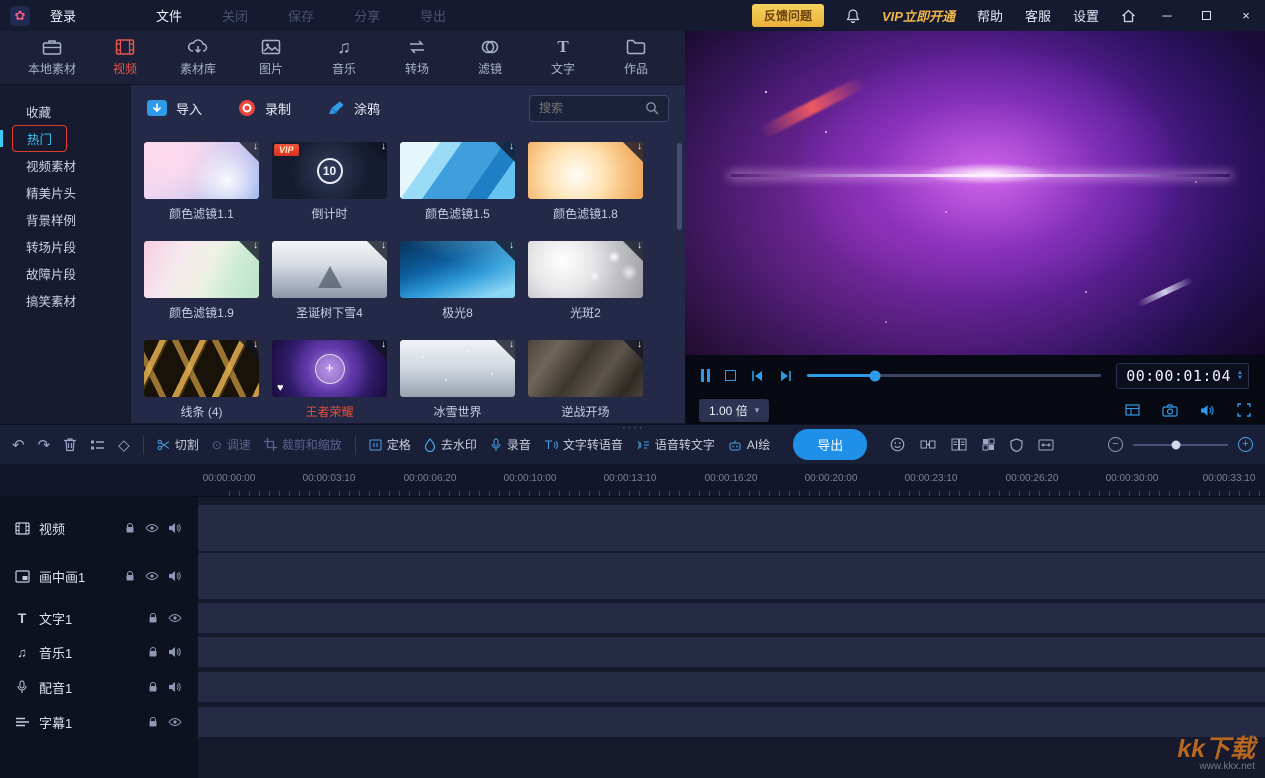 The height and width of the screenshot is (778, 1265). What do you see at coordinates (417, 57) in the screenshot?
I see `tab-transitions: 转场` at bounding box center [417, 57].